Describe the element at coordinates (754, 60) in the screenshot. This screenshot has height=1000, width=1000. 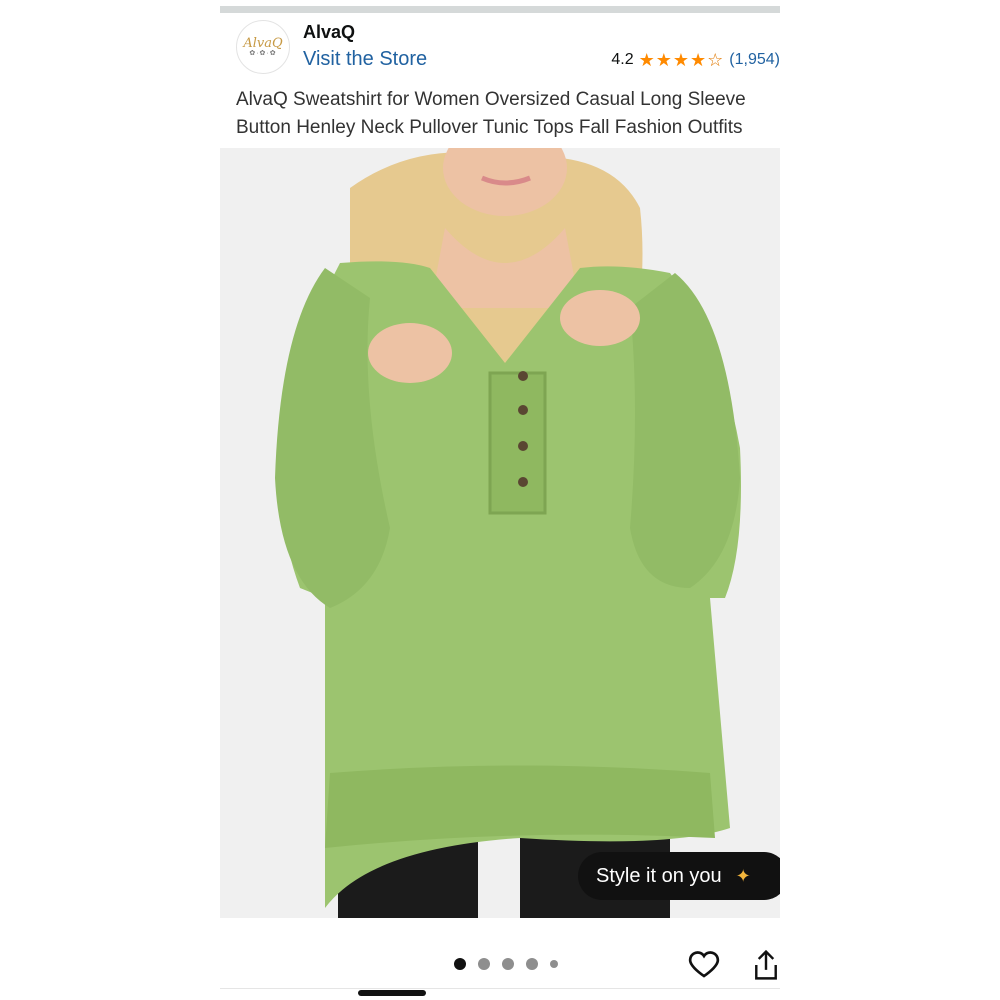
I see `review-count: (1,954)` at that location.